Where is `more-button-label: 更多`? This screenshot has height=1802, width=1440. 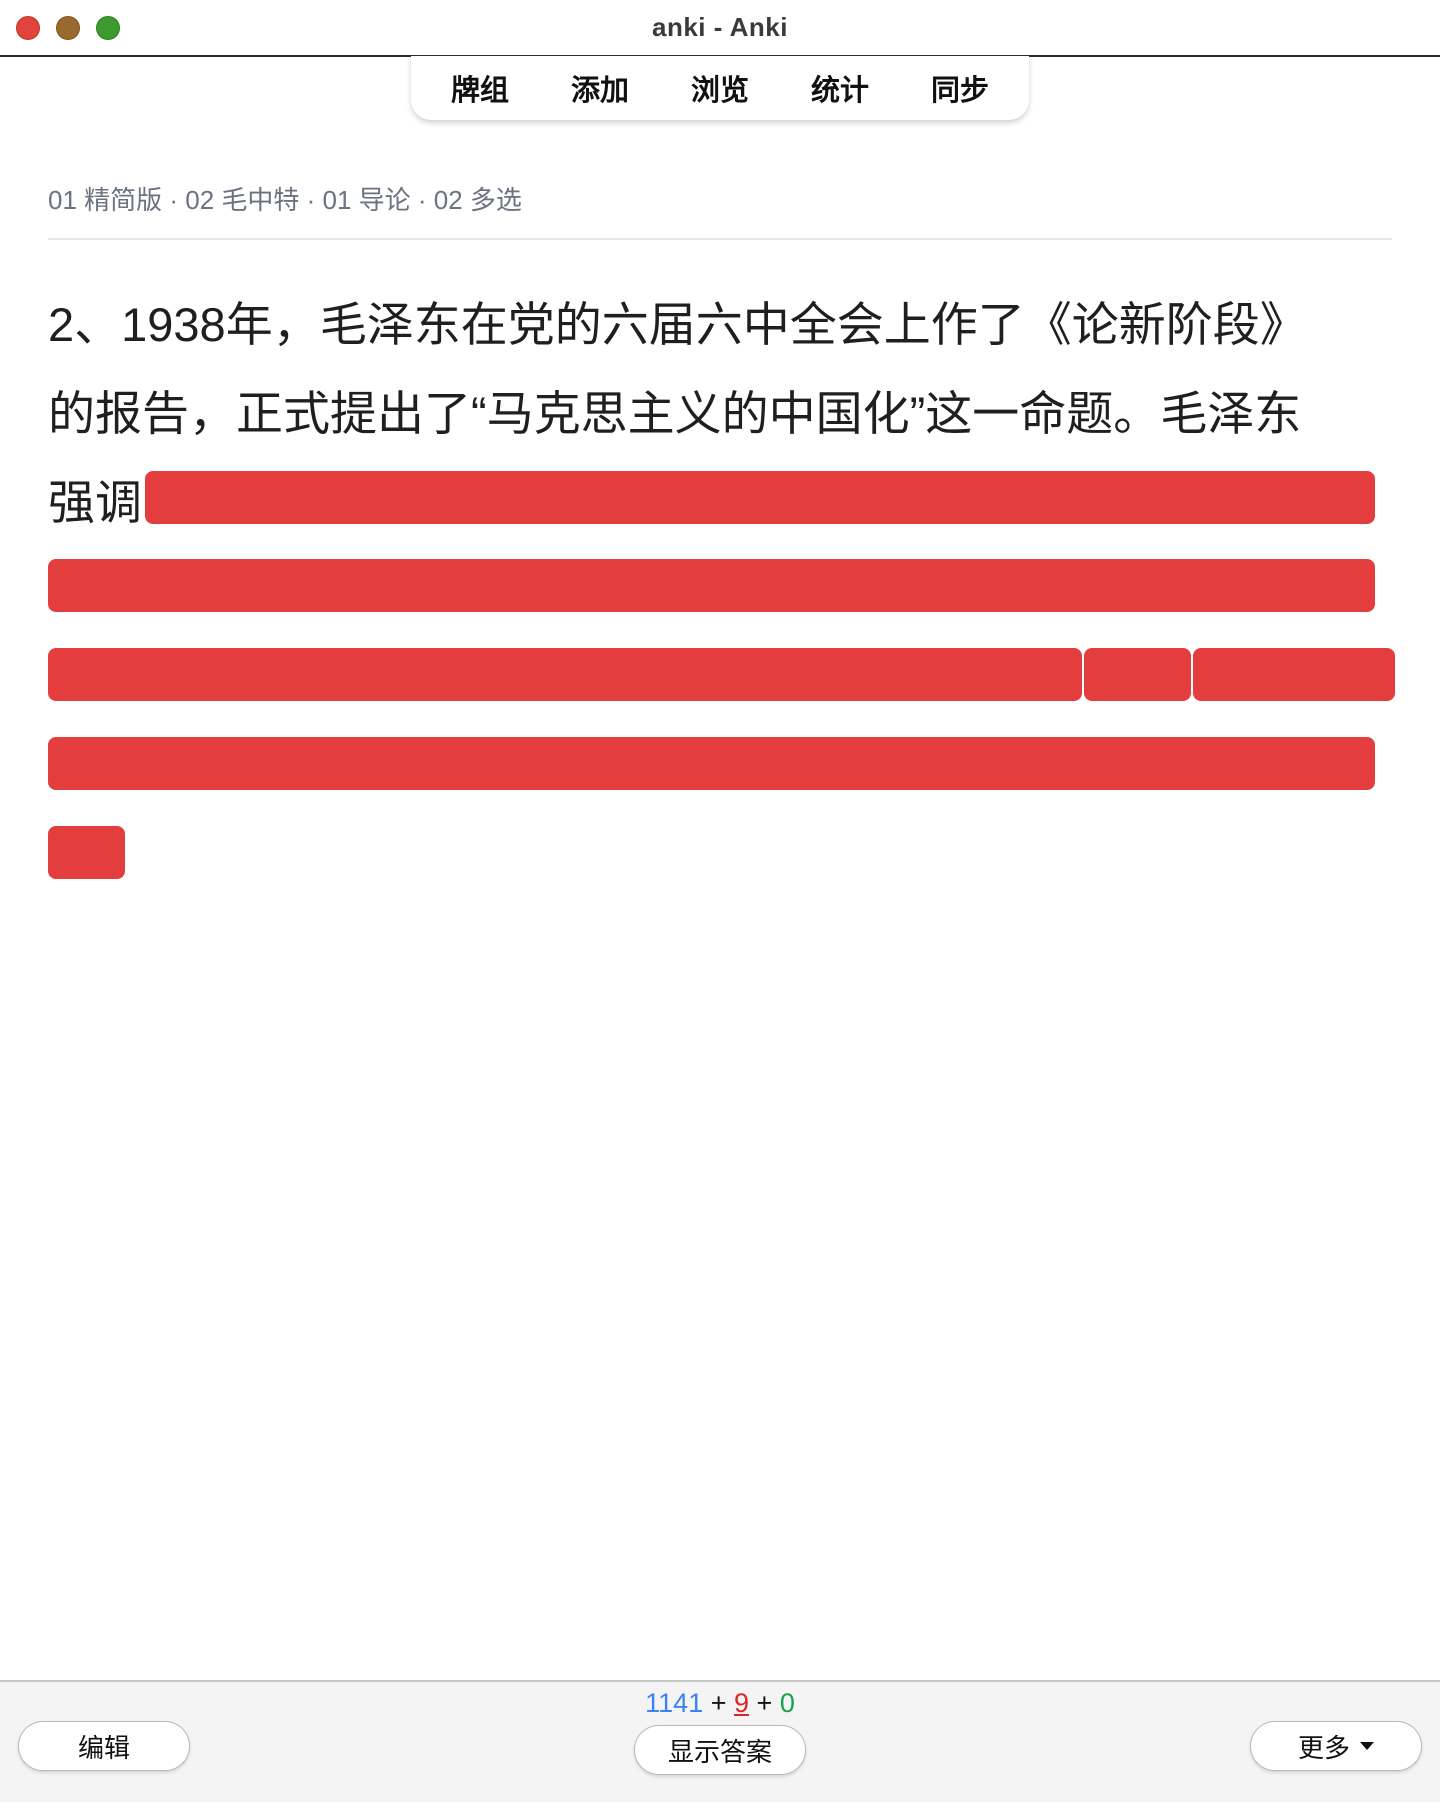 more-button-label: 更多 is located at coordinates (1323, 1747).